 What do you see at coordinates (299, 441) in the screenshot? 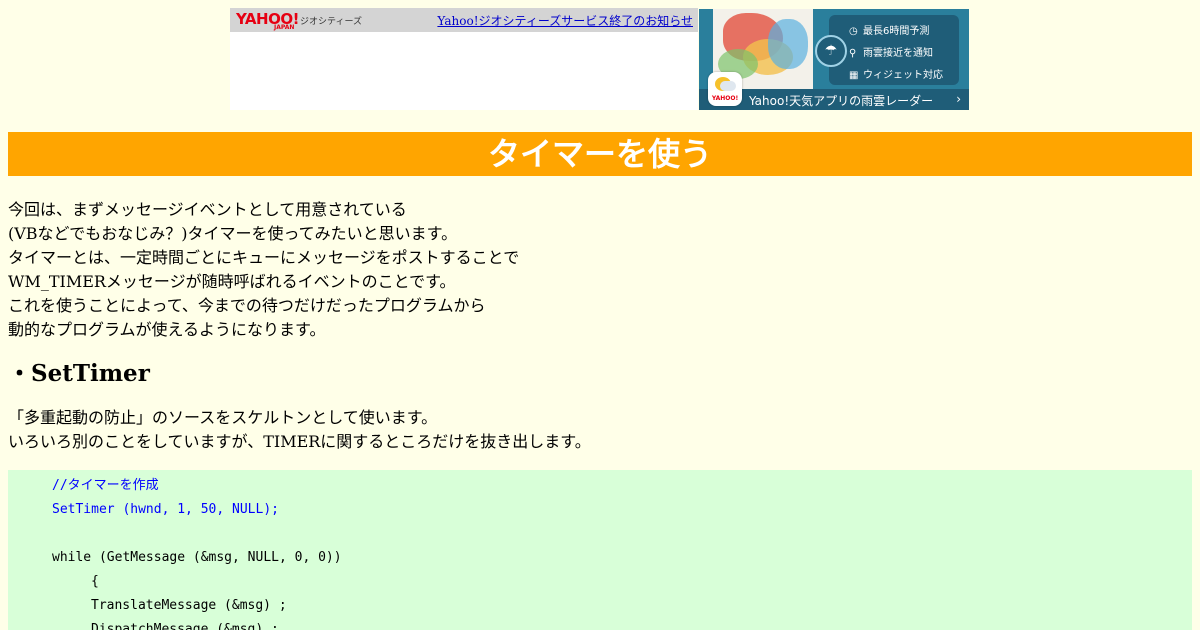
I see `section-line: いろいろ別のことをしていますが、TIMERに関するところだけを抜き出します。` at bounding box center [299, 441].